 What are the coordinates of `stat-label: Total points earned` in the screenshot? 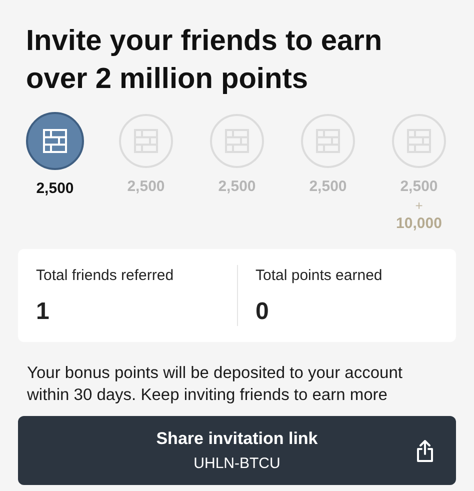 It's located at (320, 276).